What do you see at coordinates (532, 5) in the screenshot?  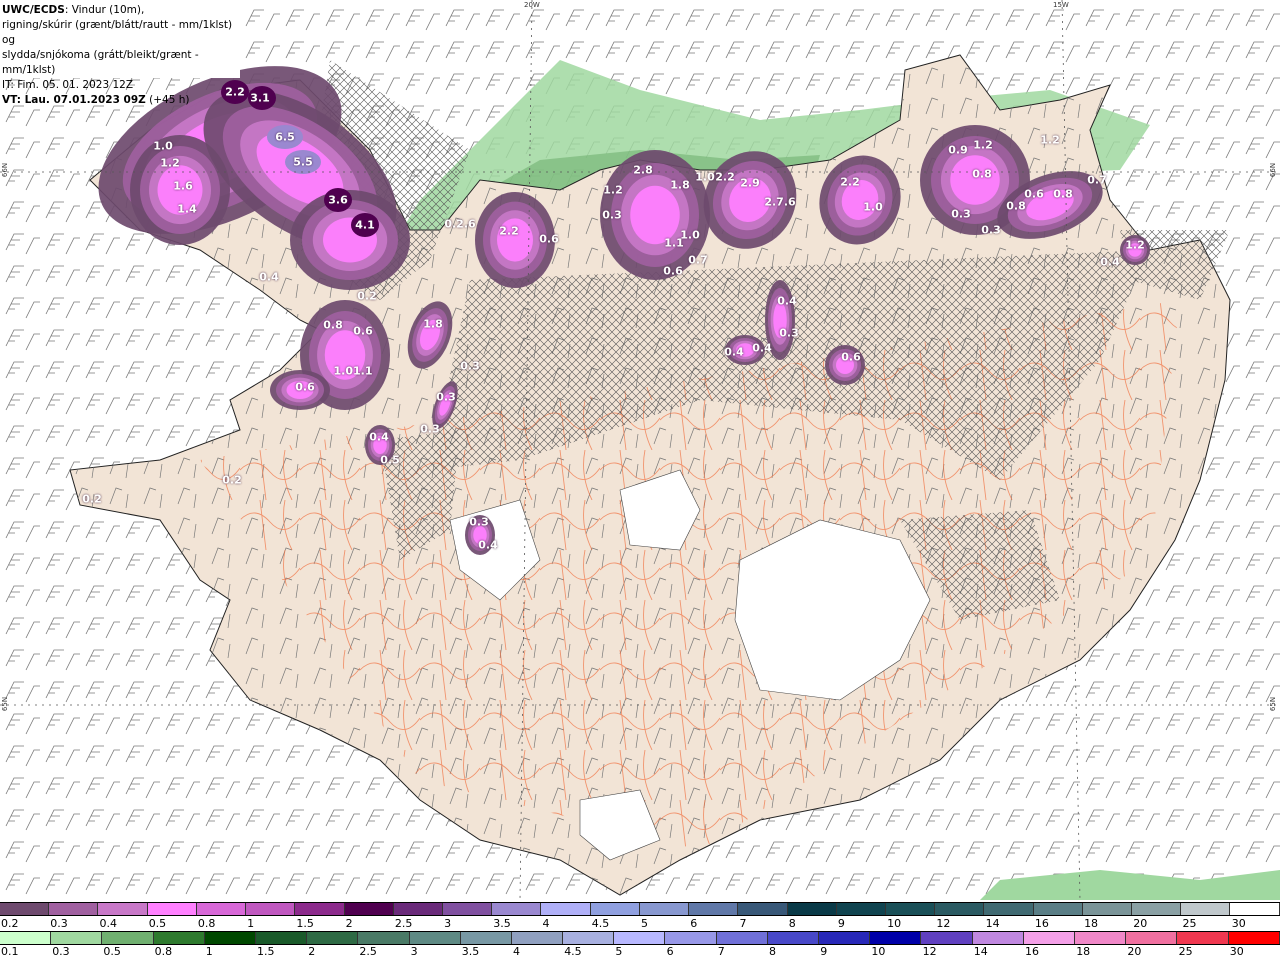 I see `lon-label-20w: 20W` at bounding box center [532, 5].